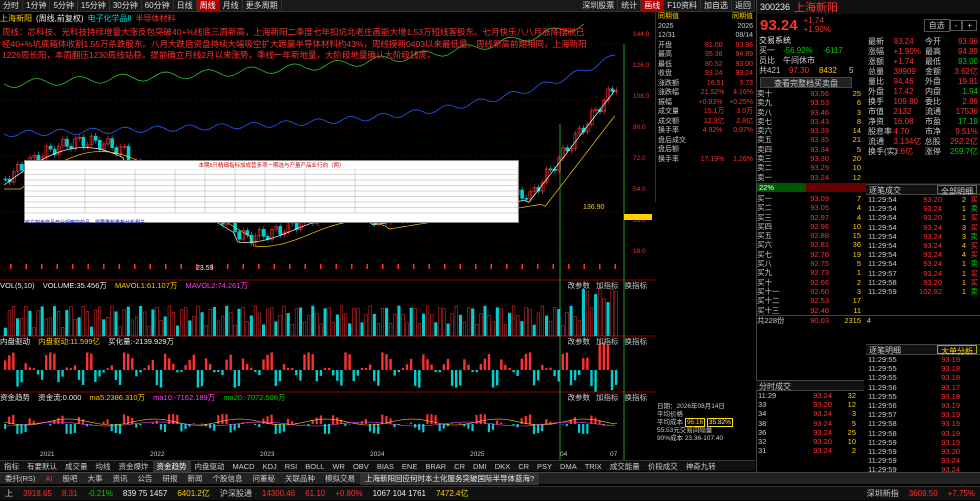 Image resolution: width=980 pixels, height=501 pixels. I want to click on taskbar-item-11: 模拟交易, so click(340, 479).